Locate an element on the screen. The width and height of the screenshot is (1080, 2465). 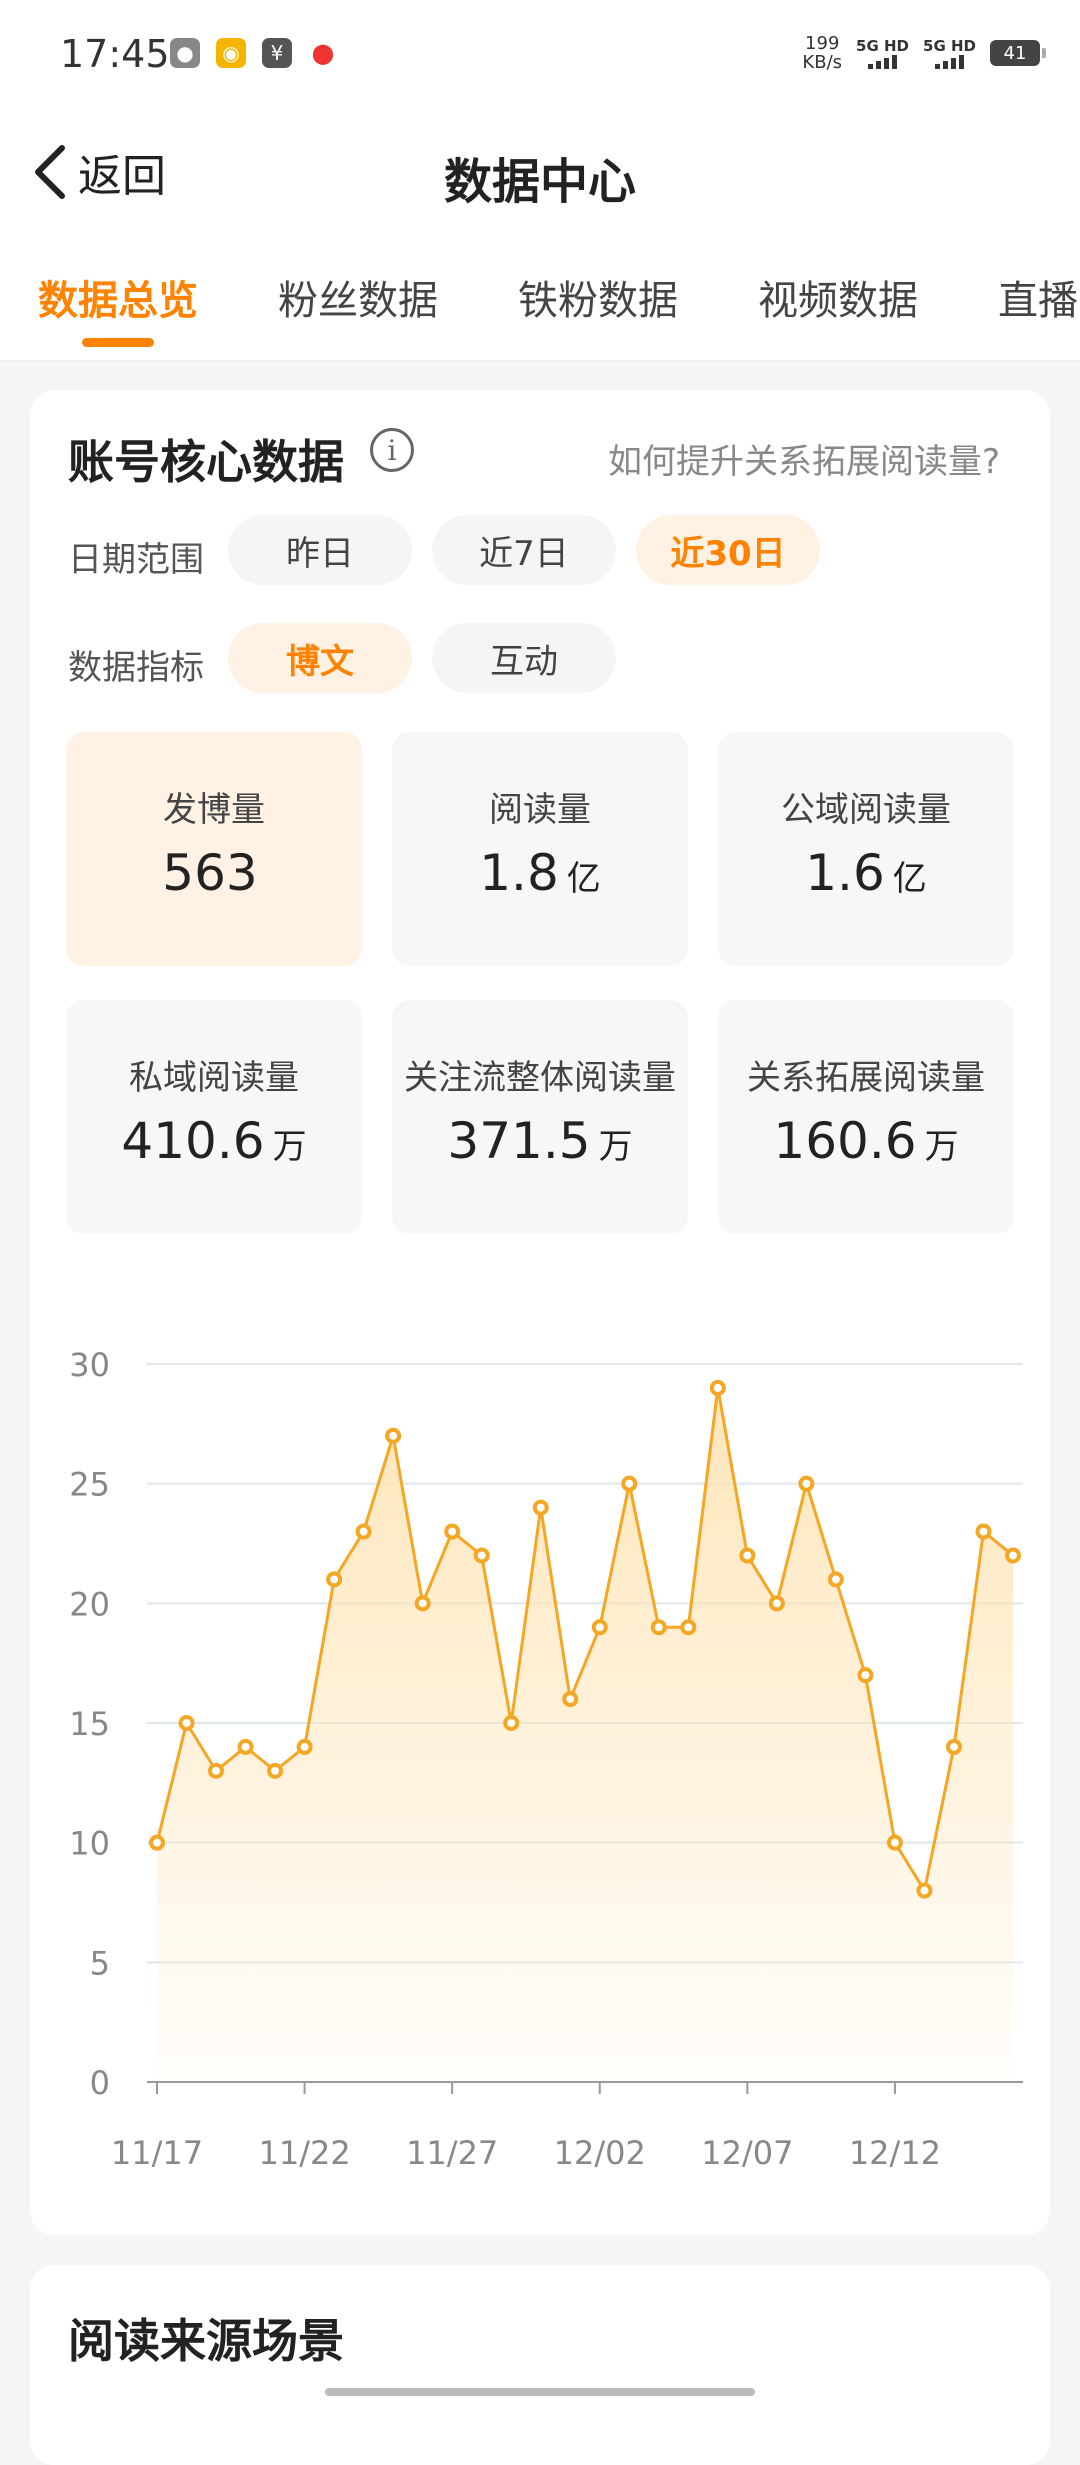
metric-value: 1.6 亿 is located at coordinates (866, 873).